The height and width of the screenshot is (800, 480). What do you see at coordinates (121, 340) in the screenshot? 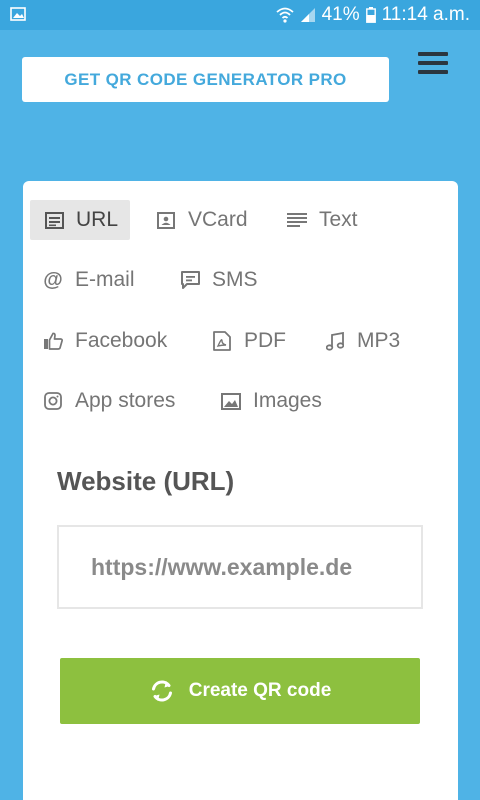
I see `tab-label: Facebook` at bounding box center [121, 340].